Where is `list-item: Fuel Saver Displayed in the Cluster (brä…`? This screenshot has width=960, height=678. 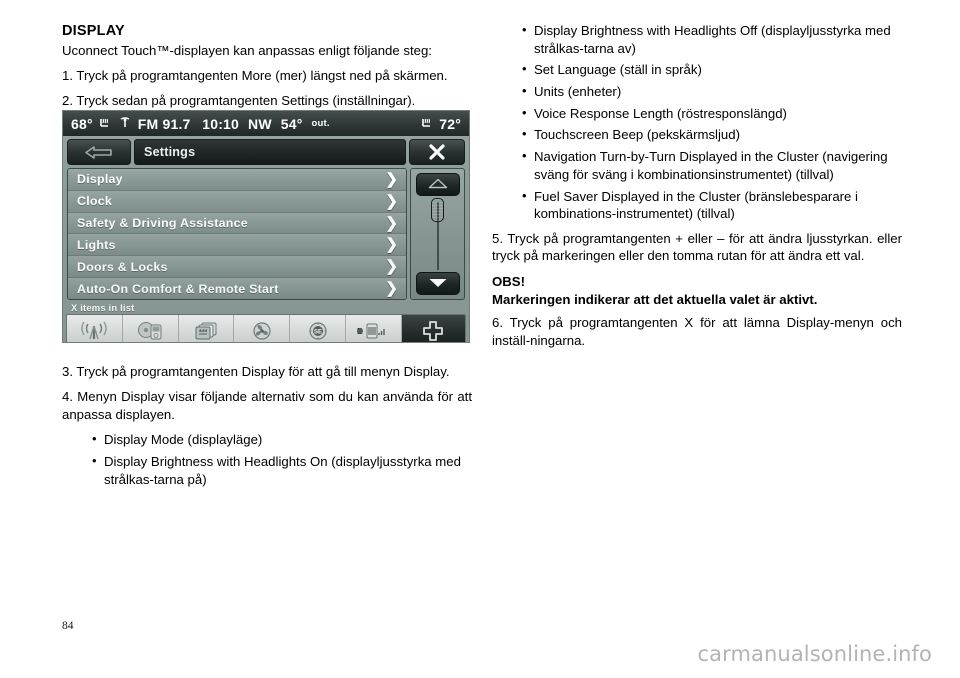
list-item: Fuel Saver Displayed in the Cluster (brä… is located at coordinates (712, 204).